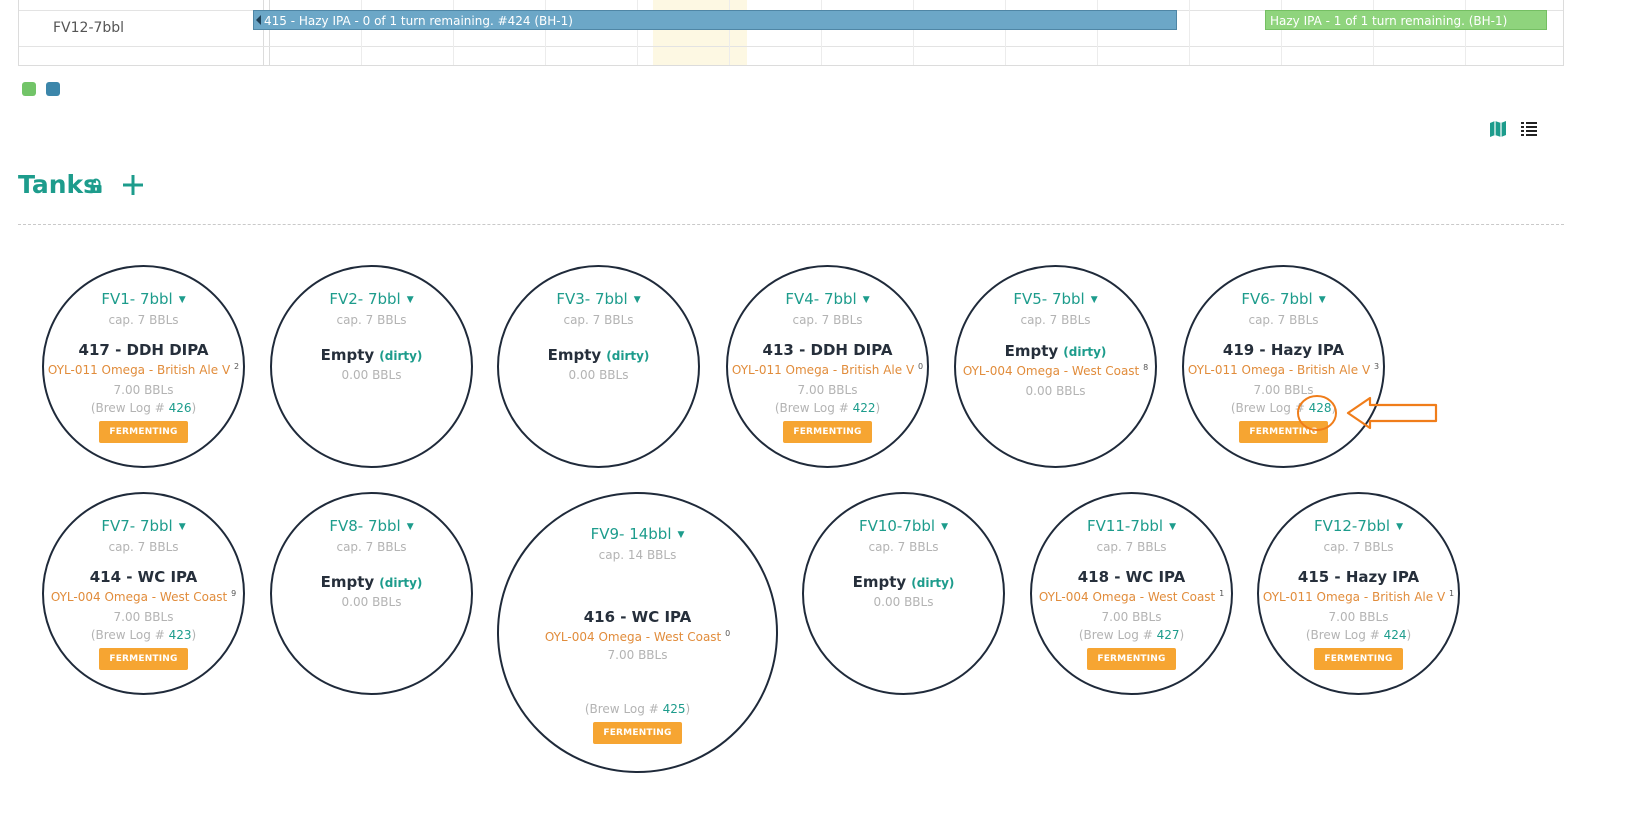  I want to click on schedule-day-line, so click(1189, 32).